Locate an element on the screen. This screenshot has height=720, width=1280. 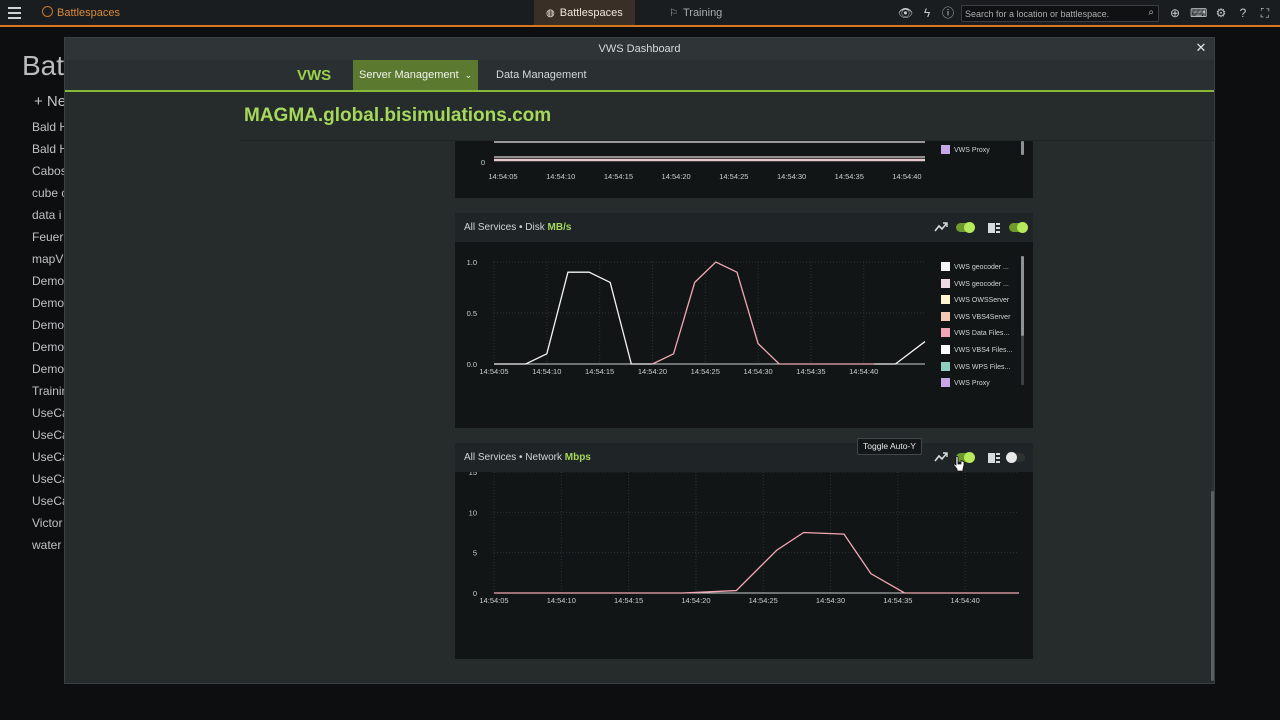
legend-item: VWS OWSServer is located at coordinates (976, 303).